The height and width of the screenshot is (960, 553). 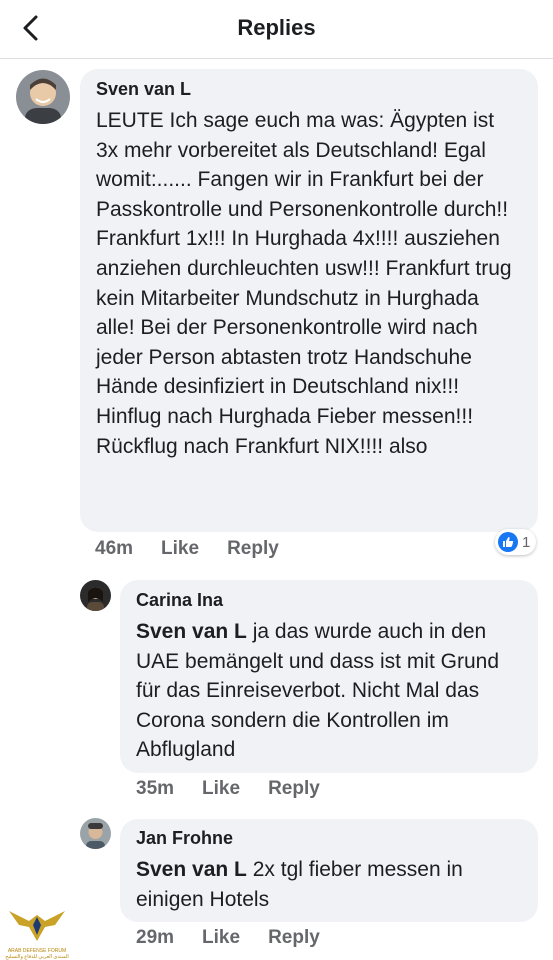 I want to click on comment-timestamp: 46m, so click(x=114, y=548).